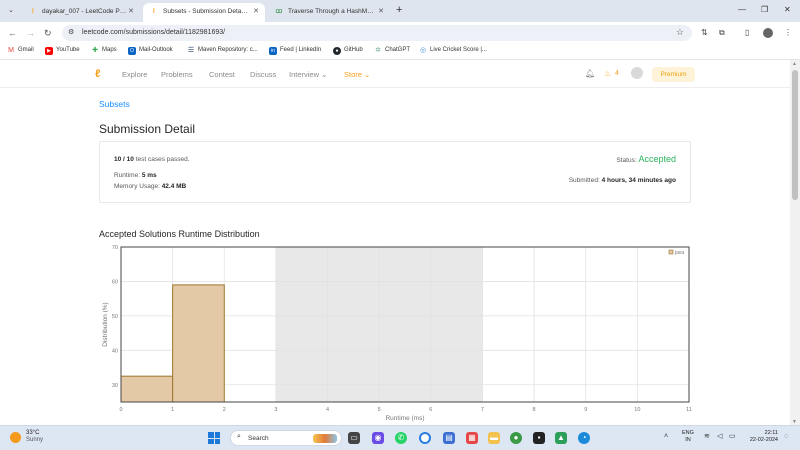 This screenshot has width=800, height=450. What do you see at coordinates (33, 11) in the screenshot?
I see `leetcode-icon: ℓ` at bounding box center [33, 11].